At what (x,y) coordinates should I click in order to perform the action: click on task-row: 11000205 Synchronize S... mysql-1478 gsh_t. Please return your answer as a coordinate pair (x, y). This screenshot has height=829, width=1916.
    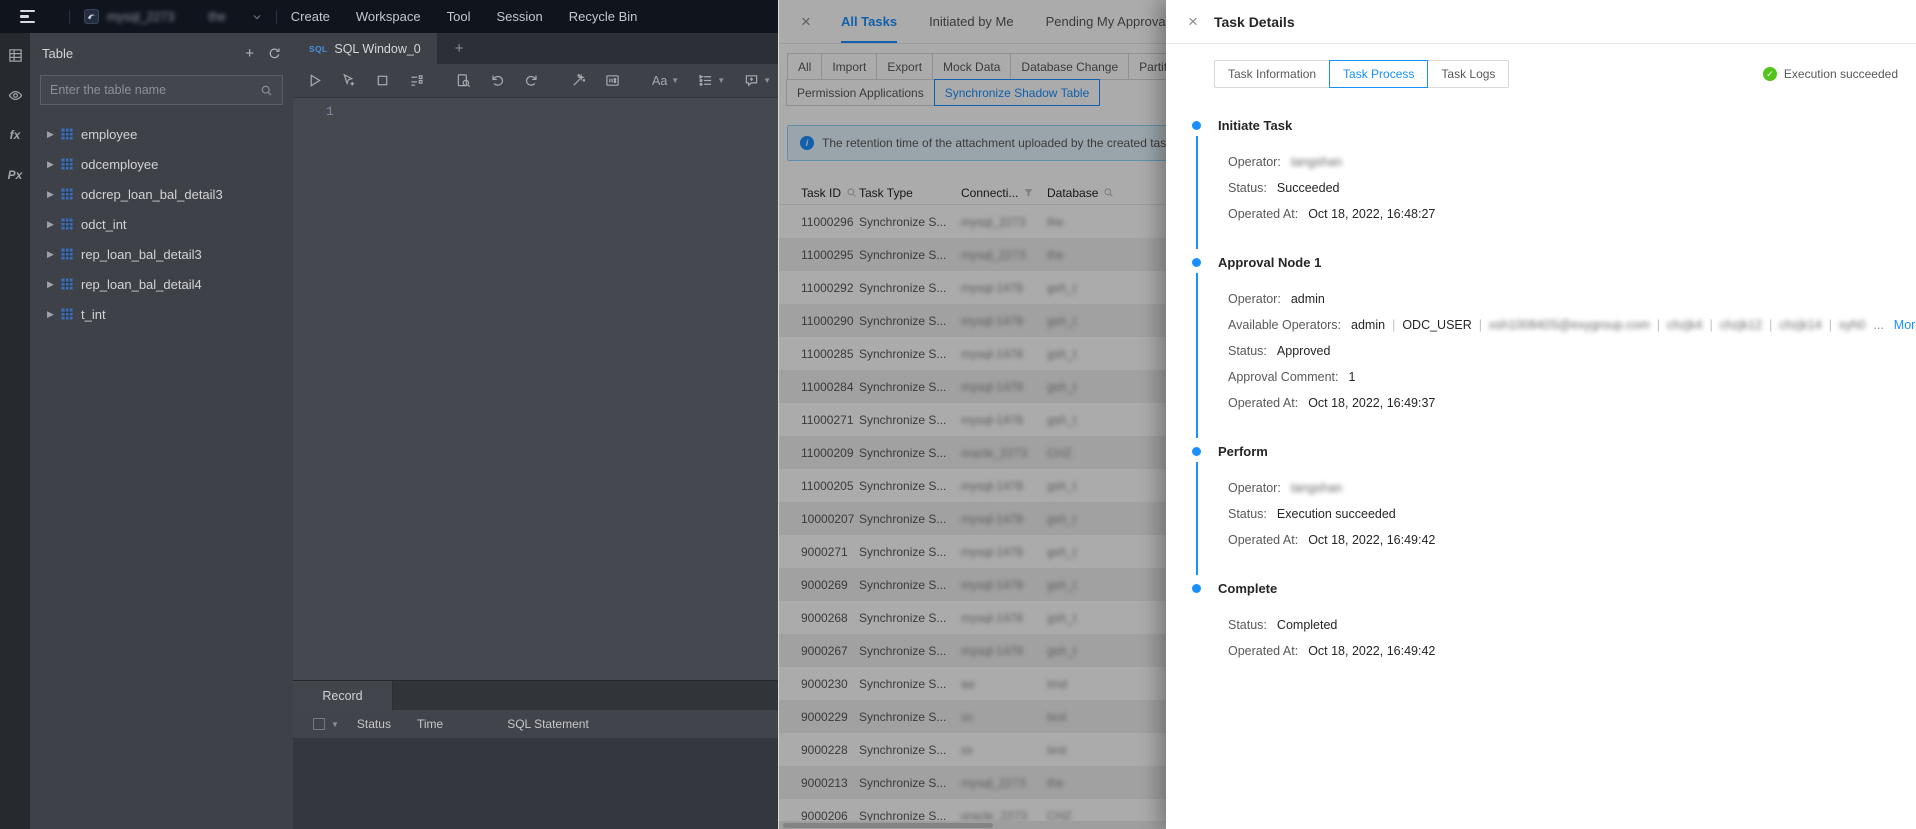
    Looking at the image, I should click on (972, 485).